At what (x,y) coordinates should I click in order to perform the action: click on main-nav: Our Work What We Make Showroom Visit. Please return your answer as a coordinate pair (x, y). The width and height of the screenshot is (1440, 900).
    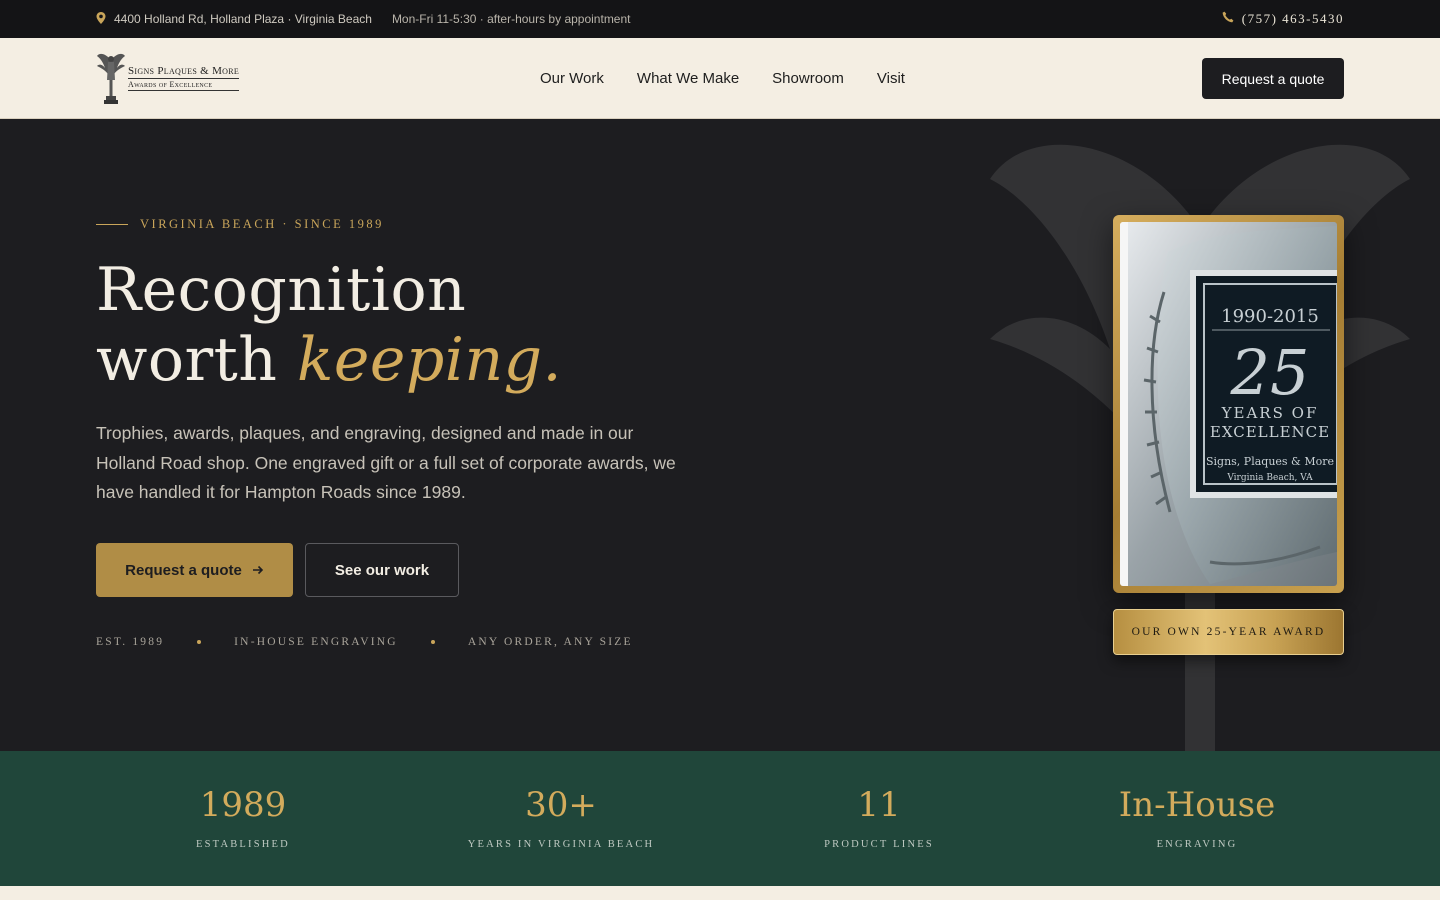
    Looking at the image, I should click on (722, 78).